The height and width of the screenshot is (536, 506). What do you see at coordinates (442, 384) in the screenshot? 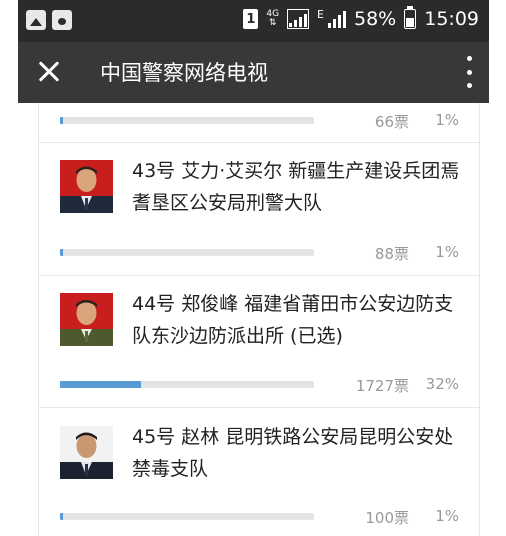
I see `vote-percent: 32%` at bounding box center [442, 384].